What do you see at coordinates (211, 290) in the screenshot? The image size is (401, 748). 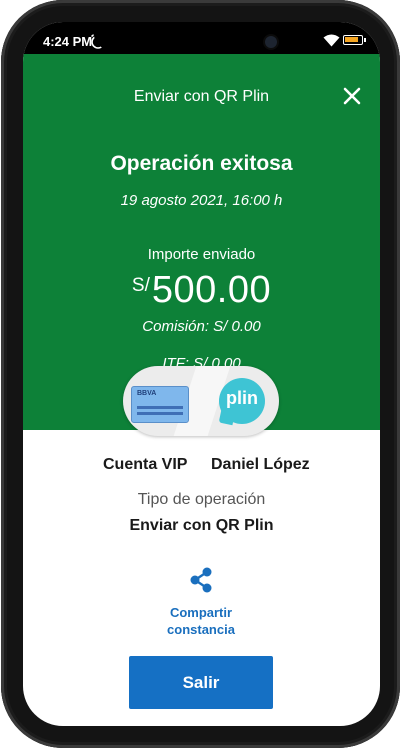 I see `amount-value: 500.00` at bounding box center [211, 290].